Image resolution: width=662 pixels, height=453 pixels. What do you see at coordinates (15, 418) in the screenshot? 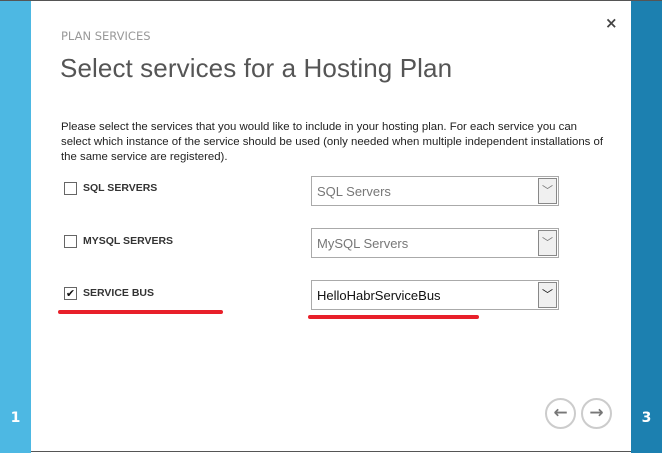
I see `current-step-number: 1` at bounding box center [15, 418].